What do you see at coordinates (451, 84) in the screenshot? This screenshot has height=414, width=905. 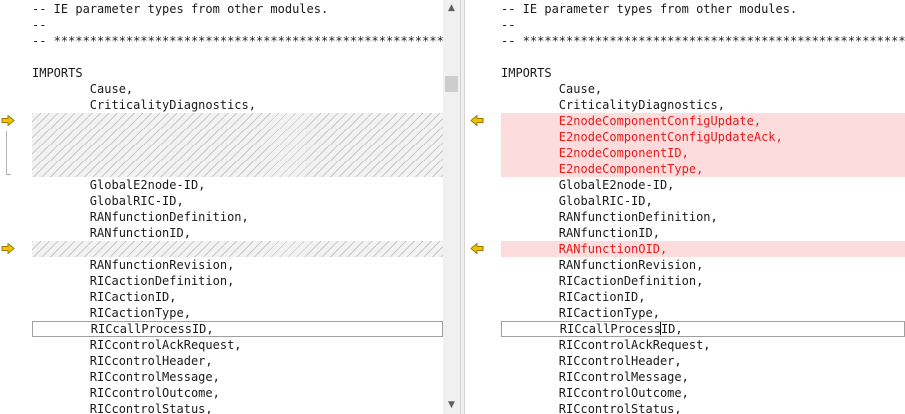 I see `scroll-thumb` at bounding box center [451, 84].